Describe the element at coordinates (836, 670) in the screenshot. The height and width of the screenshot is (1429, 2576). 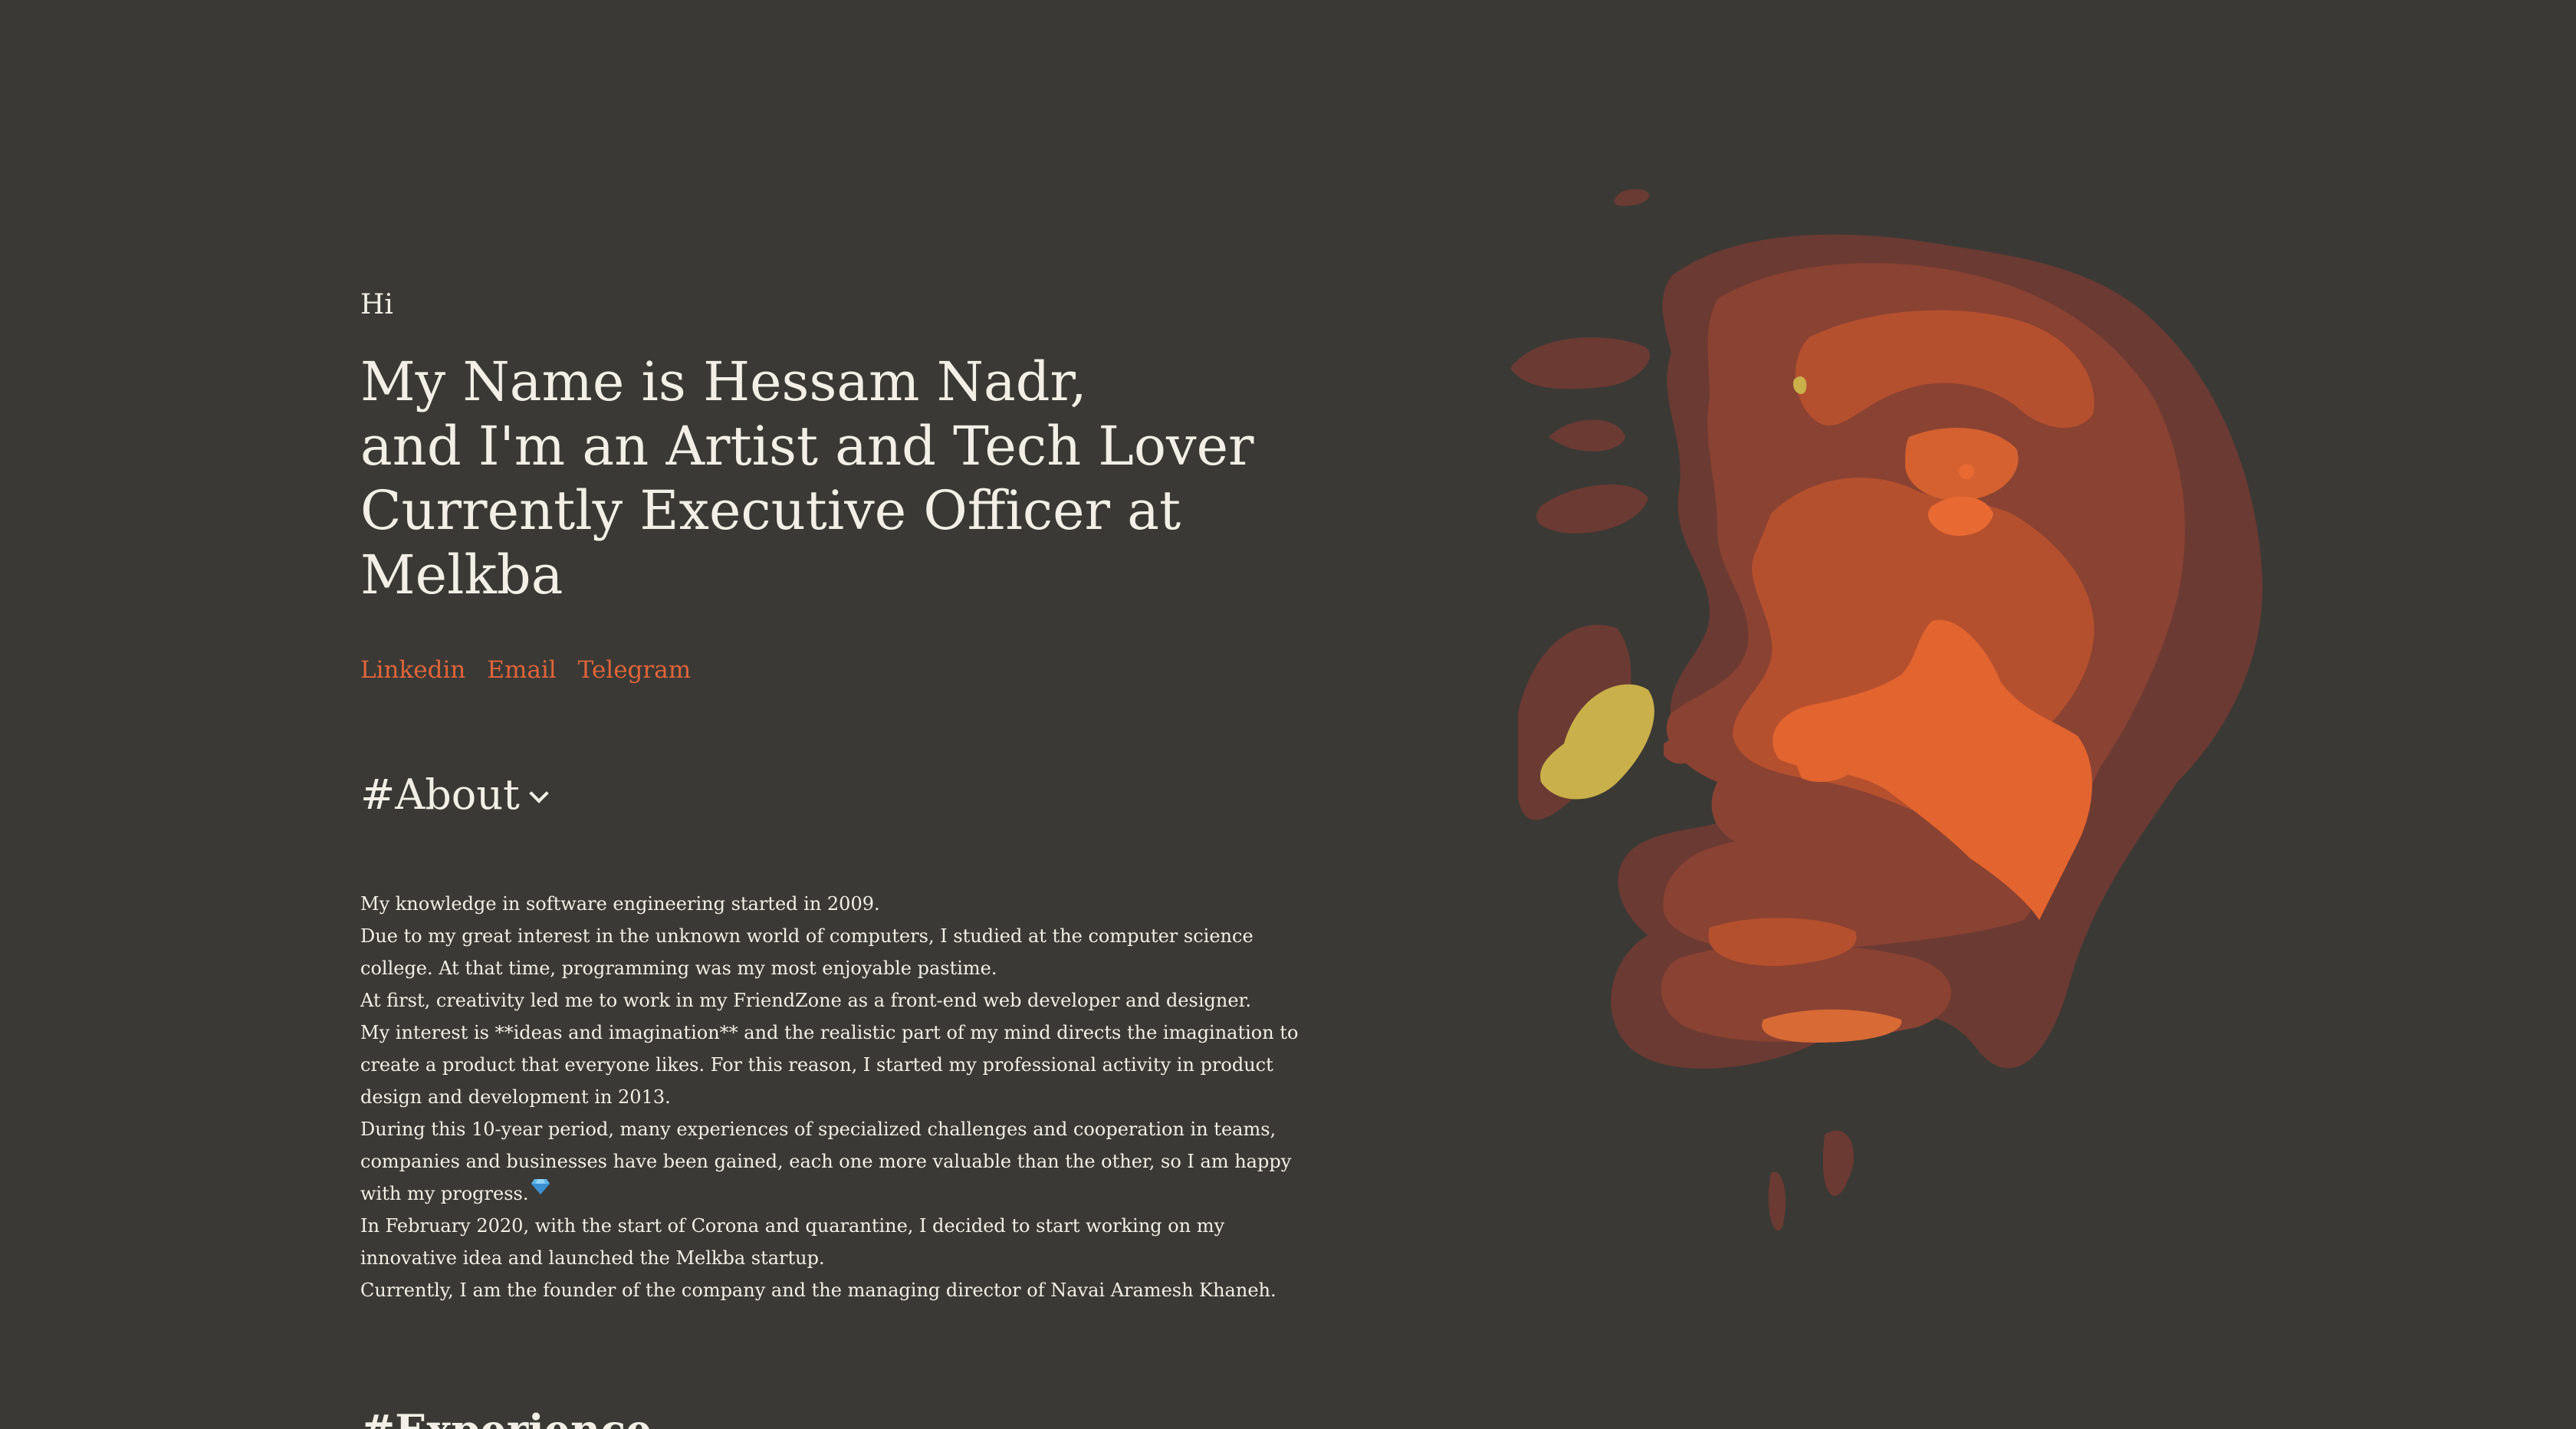
I see `social-links: Linkedin Email Telegram` at that location.